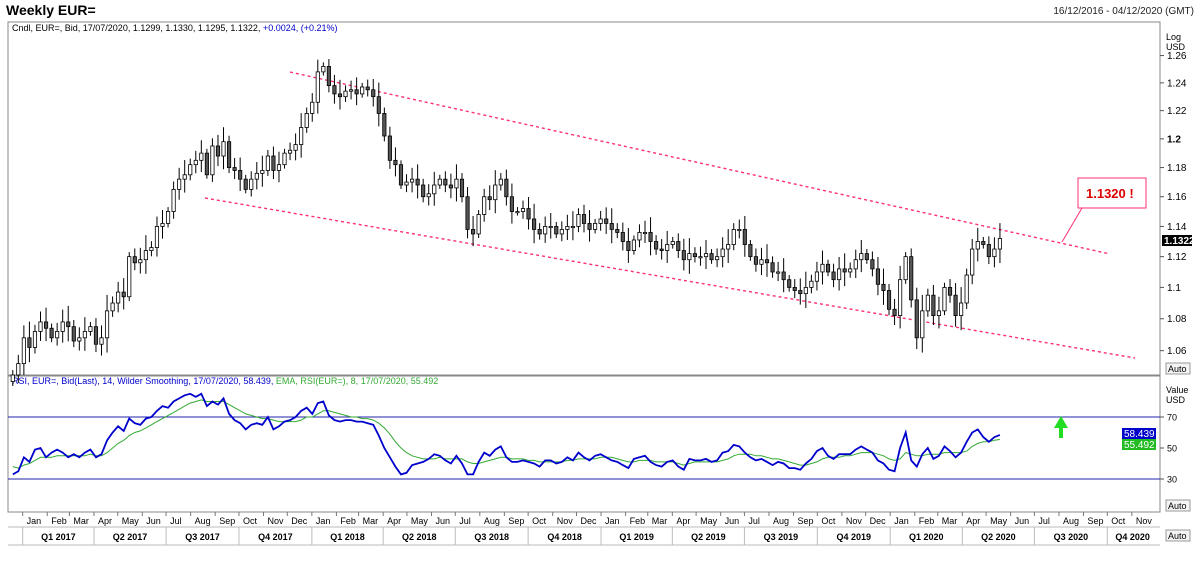 The width and height of the screenshot is (1200, 577). I want to click on x-month-label: Dec, so click(588, 521).